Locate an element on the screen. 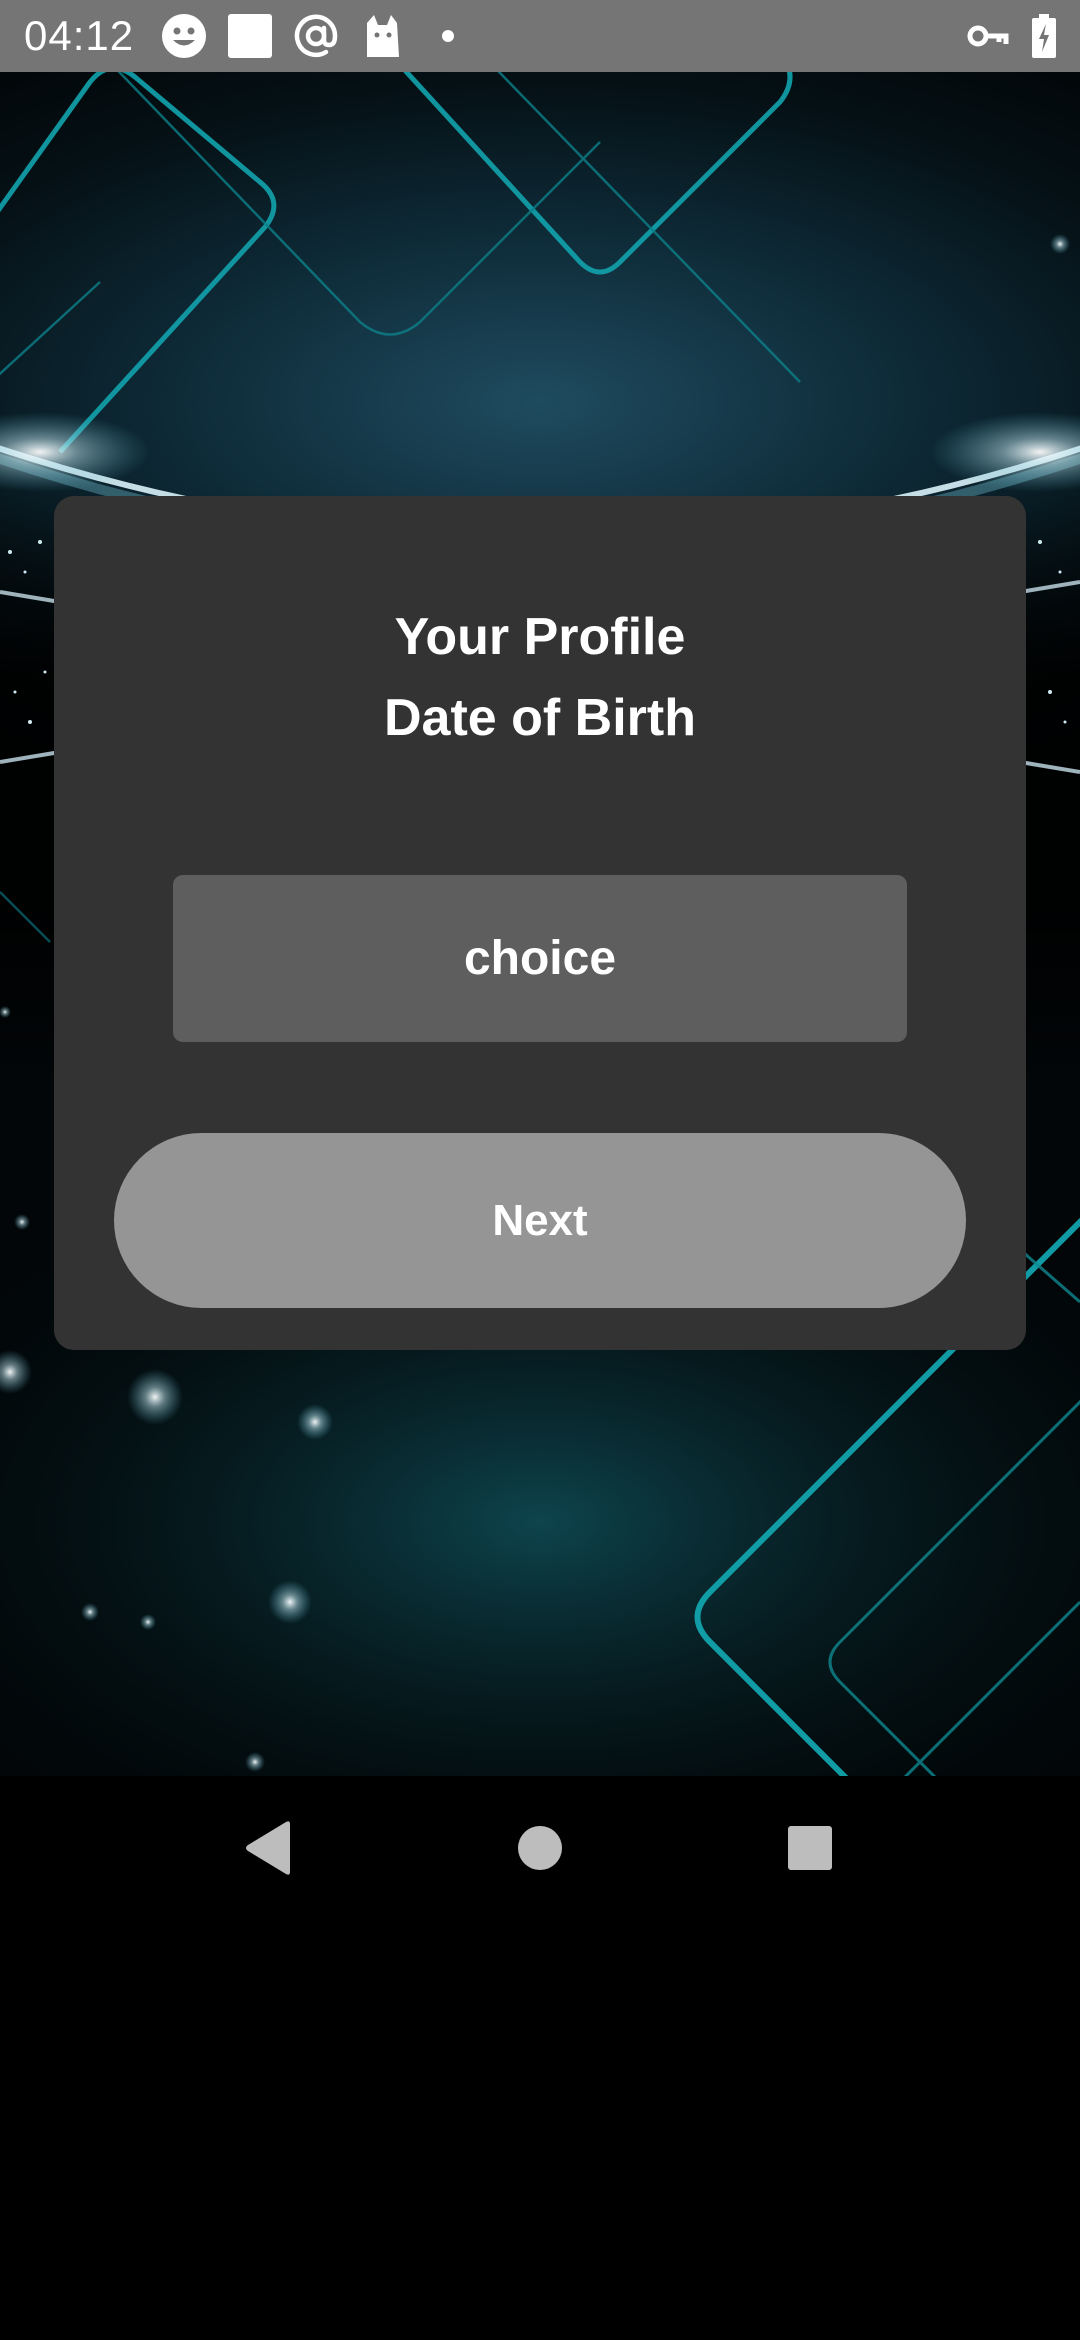 This screenshot has width=1080, height=2340. navigation-bar is located at coordinates (540, 1848).